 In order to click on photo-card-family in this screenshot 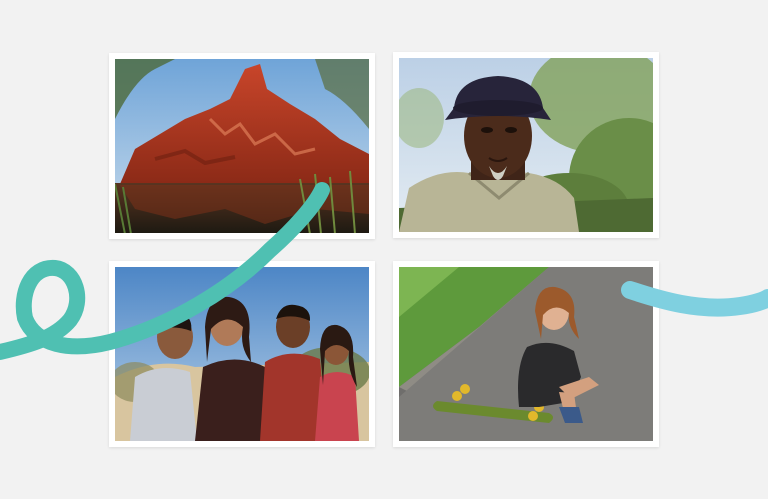, I will do `click(242, 354)`.